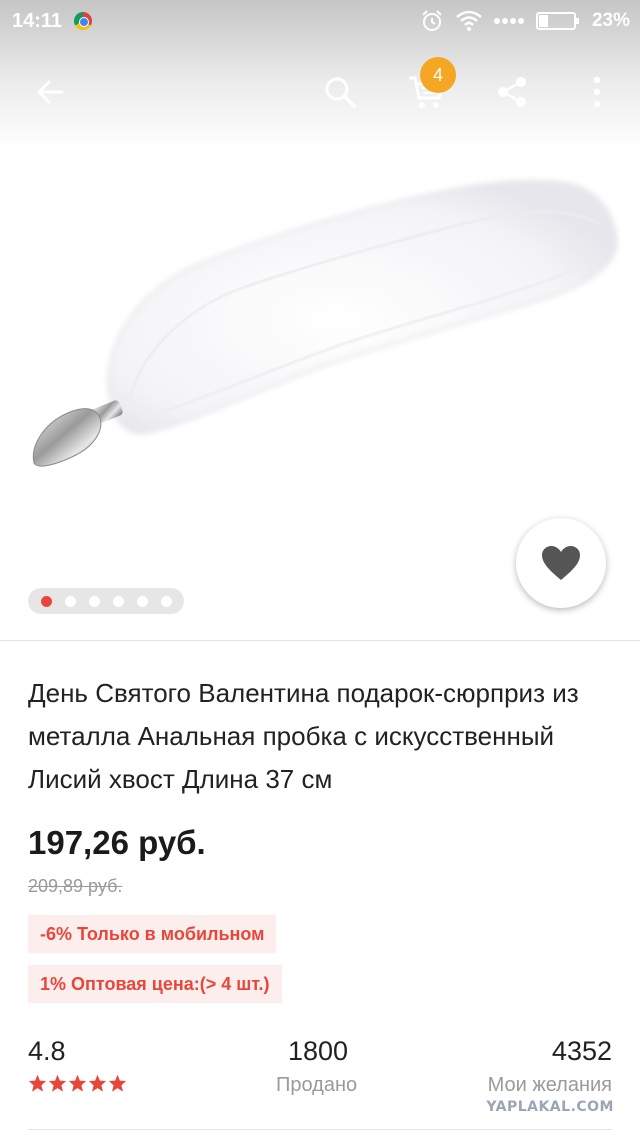 This screenshot has height=1138, width=640. Describe the element at coordinates (557, 21) in the screenshot. I see `battery-icon` at that location.